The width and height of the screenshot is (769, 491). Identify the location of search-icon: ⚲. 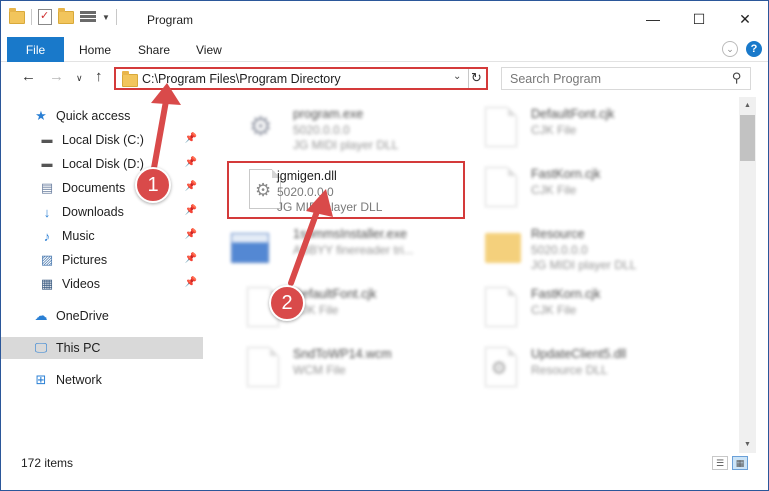
(737, 78).